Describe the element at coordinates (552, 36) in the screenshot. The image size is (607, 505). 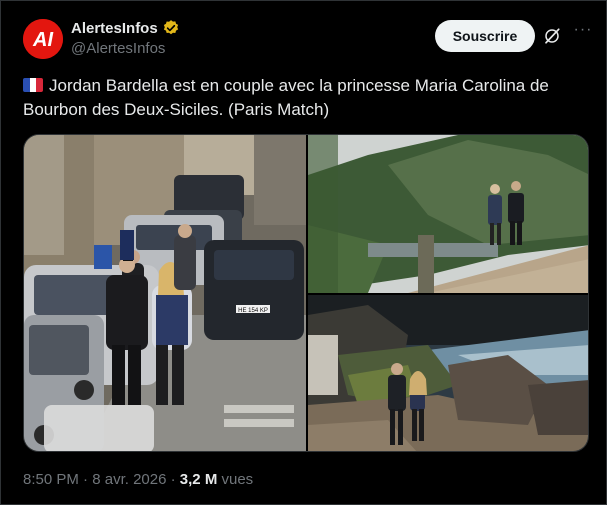
I see `grok-icon` at that location.